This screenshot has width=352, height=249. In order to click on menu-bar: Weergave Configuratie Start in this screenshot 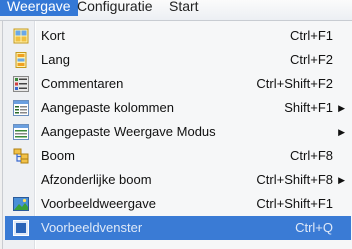, I will do `click(176, 10)`.